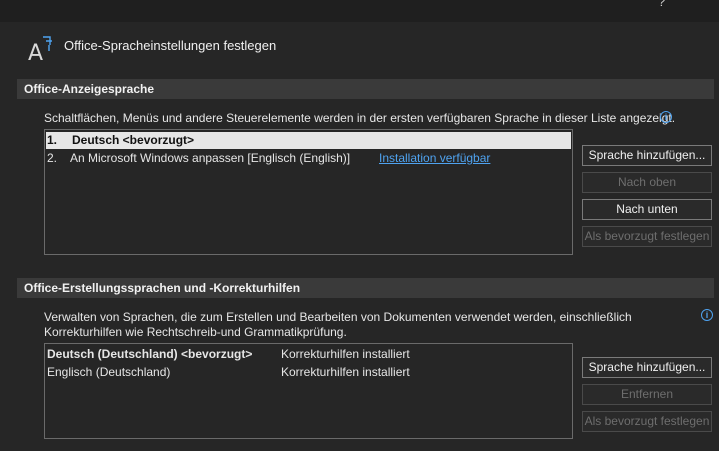 This screenshot has width=719, height=451. I want to click on list-item-index: 2., so click(52, 158).